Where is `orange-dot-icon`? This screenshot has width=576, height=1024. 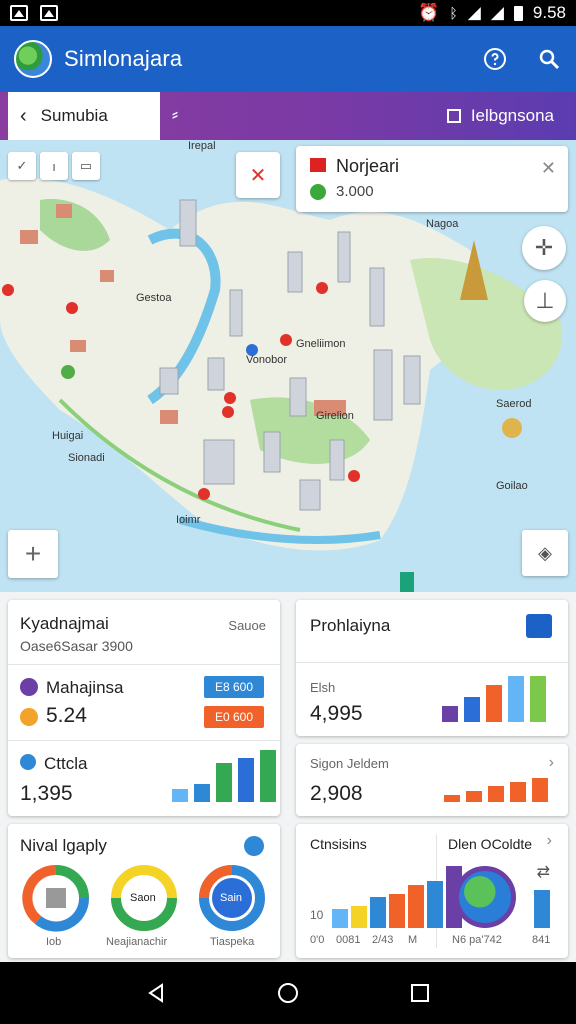 orange-dot-icon is located at coordinates (29, 717).